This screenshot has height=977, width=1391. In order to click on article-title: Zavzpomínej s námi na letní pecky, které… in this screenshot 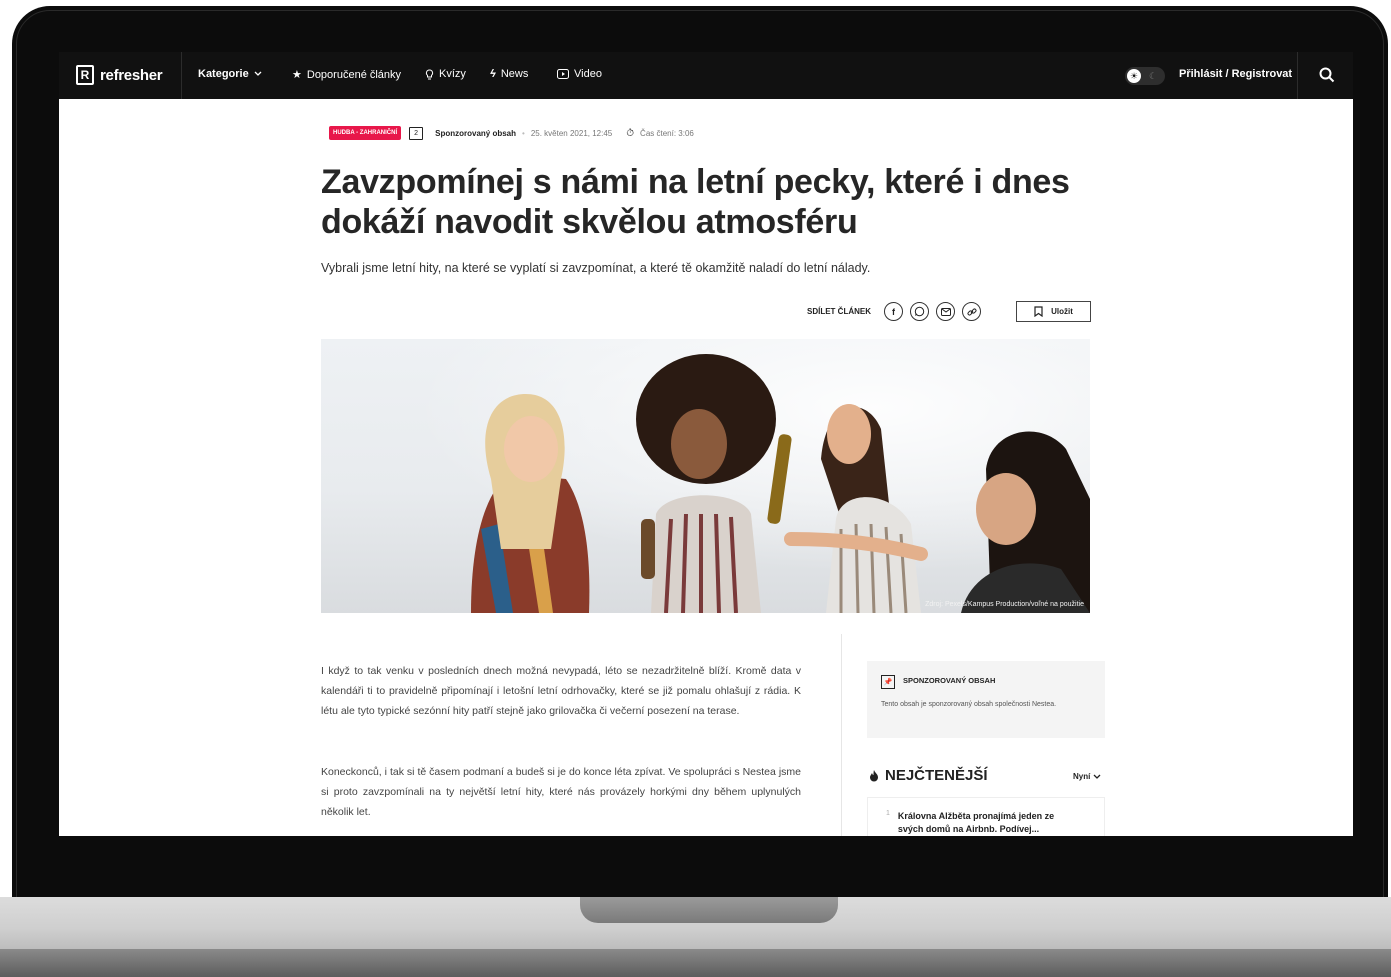, I will do `click(695, 202)`.